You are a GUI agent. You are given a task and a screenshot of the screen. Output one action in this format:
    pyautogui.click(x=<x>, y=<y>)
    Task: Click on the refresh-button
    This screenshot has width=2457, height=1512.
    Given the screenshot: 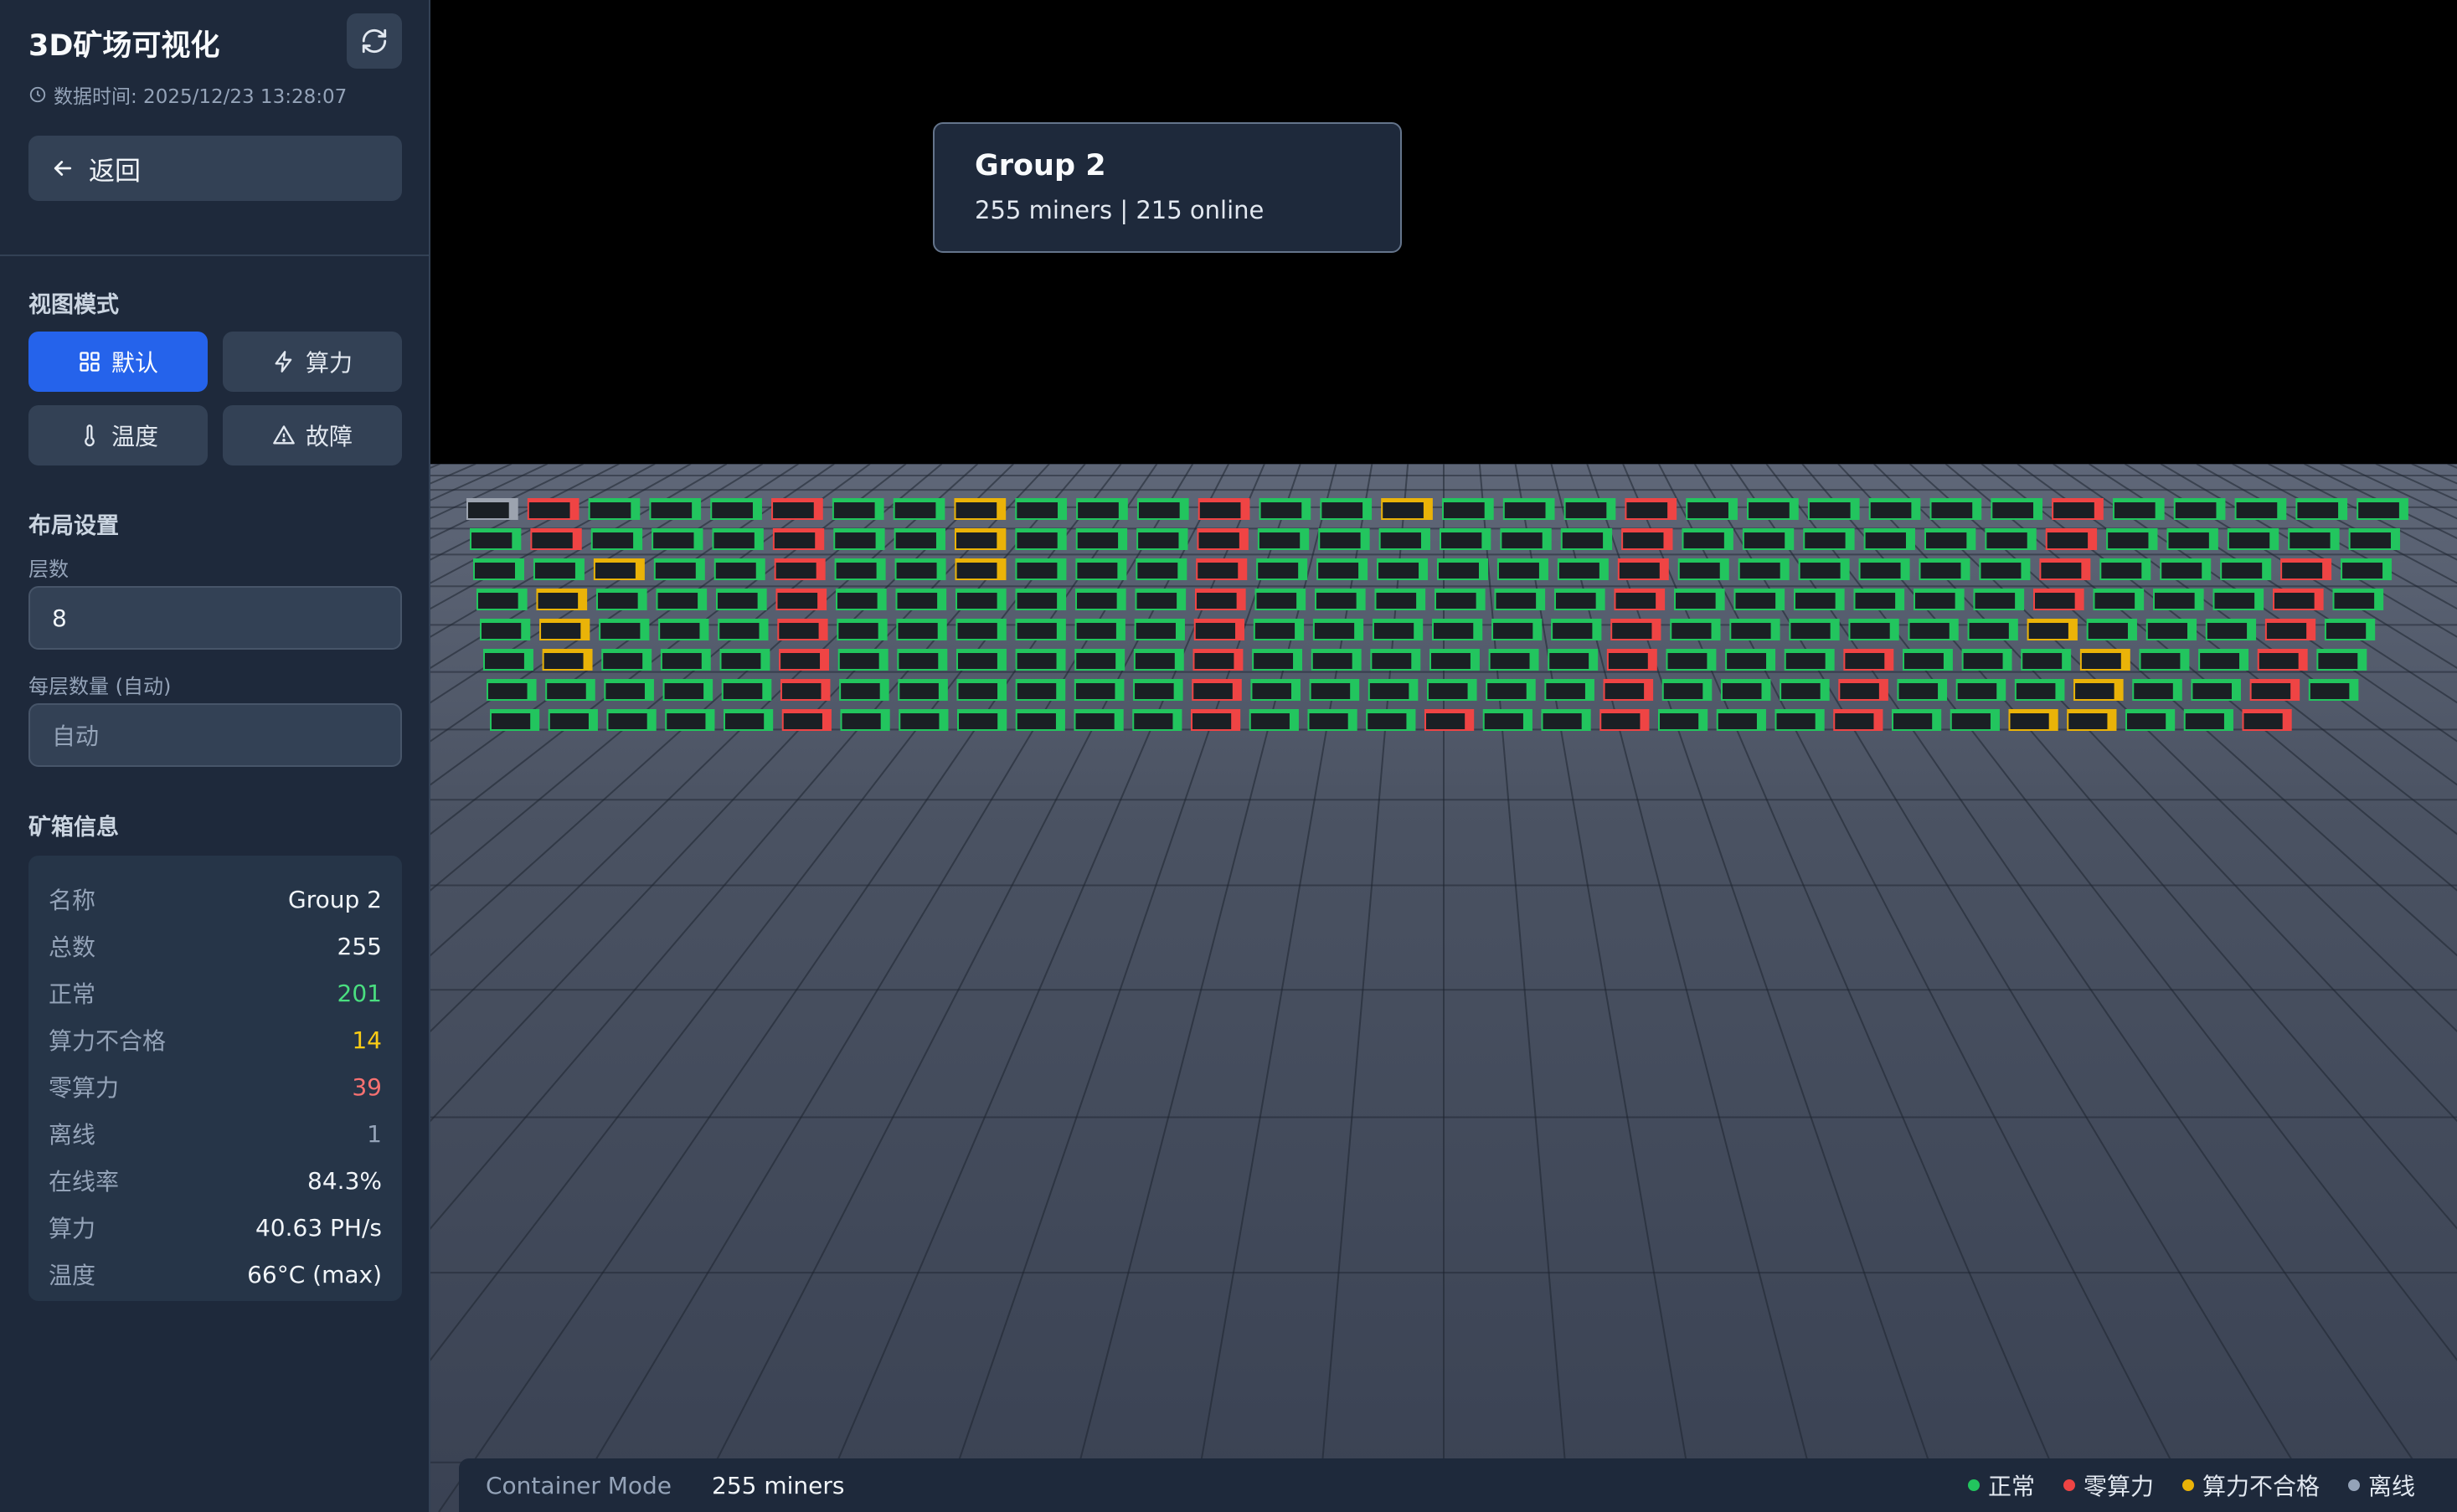 What is the action you would take?
    pyautogui.click(x=374, y=41)
    